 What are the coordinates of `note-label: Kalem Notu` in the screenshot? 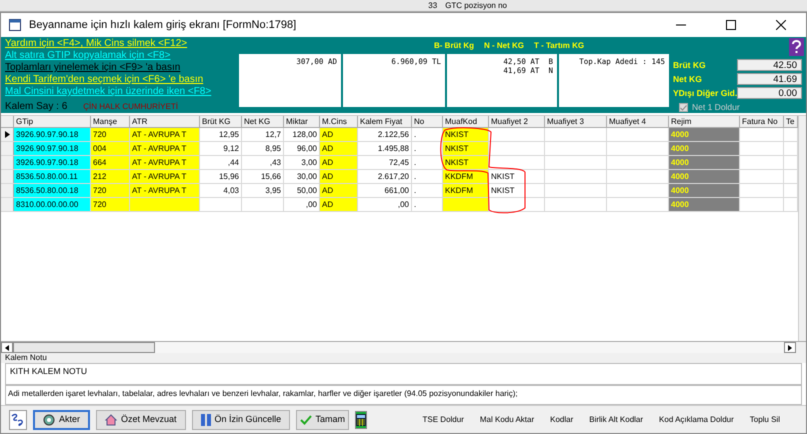 It's located at (403, 358).